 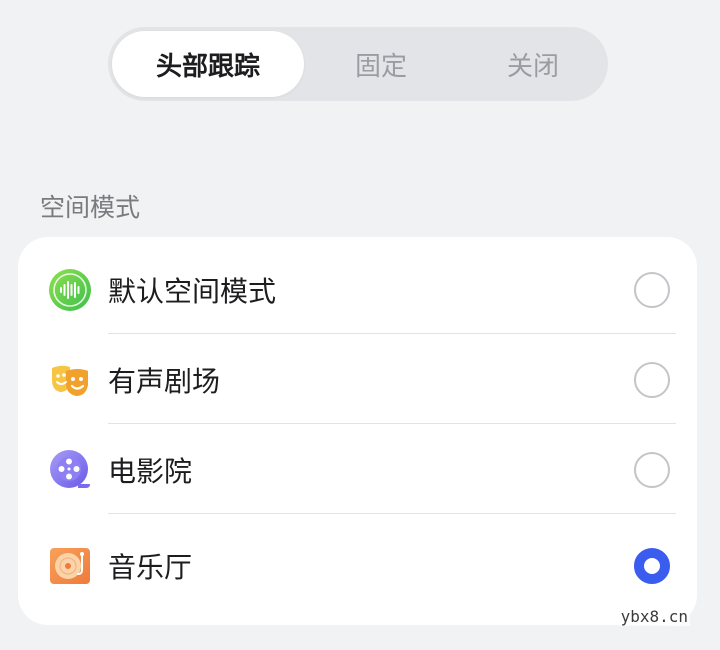 I want to click on sound-wave-icon, so click(x=70, y=290).